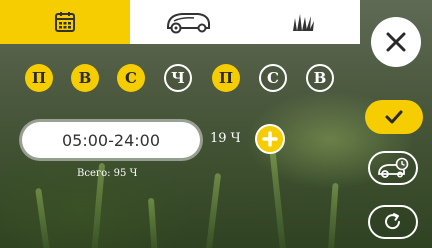 This screenshot has width=432, height=248. I want to click on check-icon, so click(394, 117).